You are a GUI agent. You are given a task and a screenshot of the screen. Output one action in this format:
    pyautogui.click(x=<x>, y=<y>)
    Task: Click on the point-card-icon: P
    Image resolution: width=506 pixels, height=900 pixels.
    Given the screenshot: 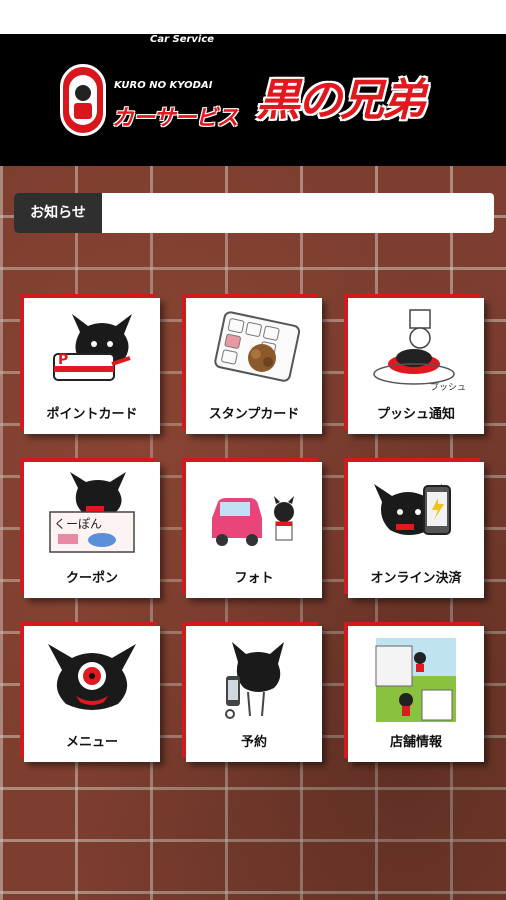 What is the action you would take?
    pyautogui.click(x=92, y=347)
    